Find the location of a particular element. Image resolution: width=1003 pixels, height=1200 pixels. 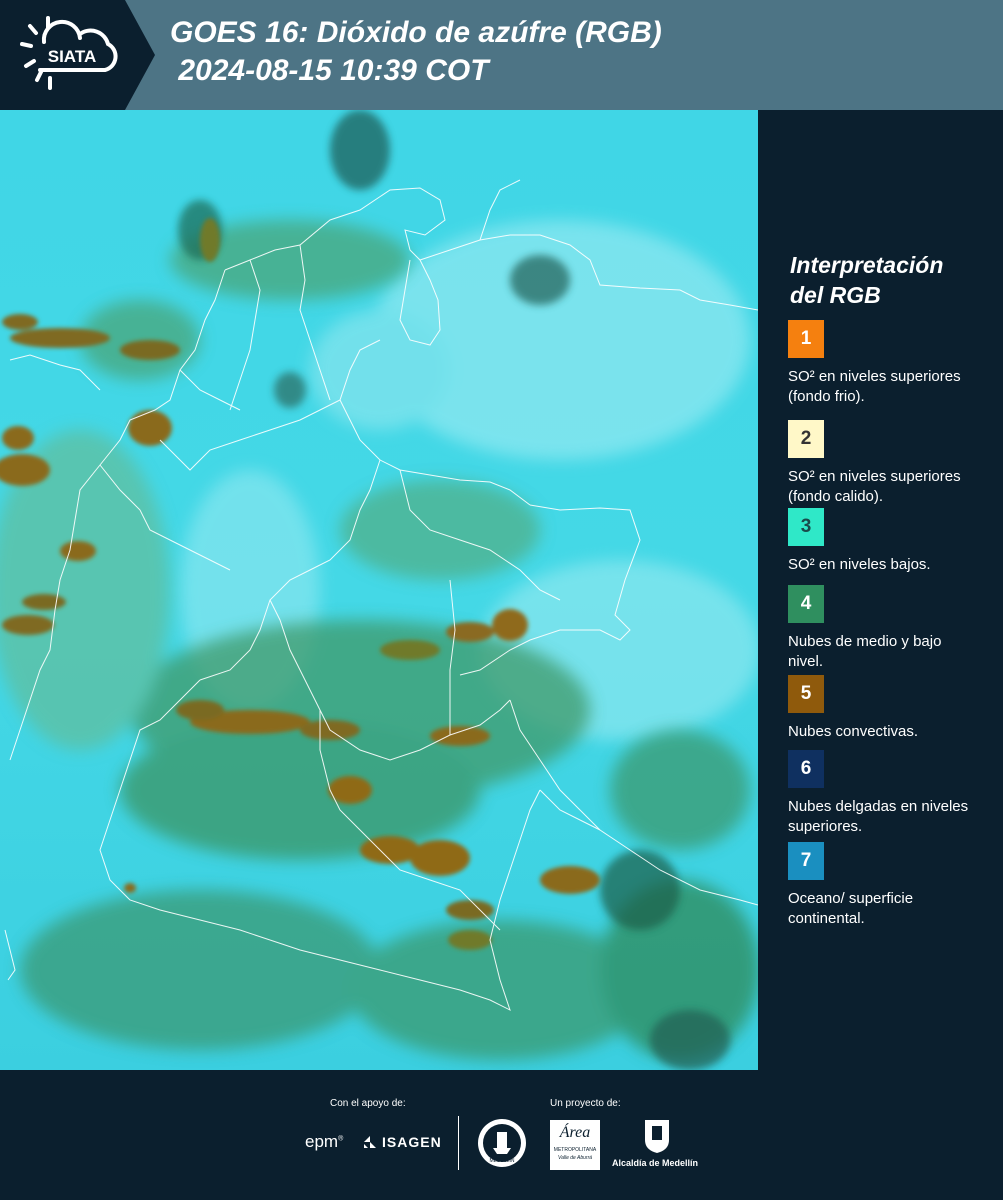

isagen-logo: ISAGEN is located at coordinates (402, 1142).